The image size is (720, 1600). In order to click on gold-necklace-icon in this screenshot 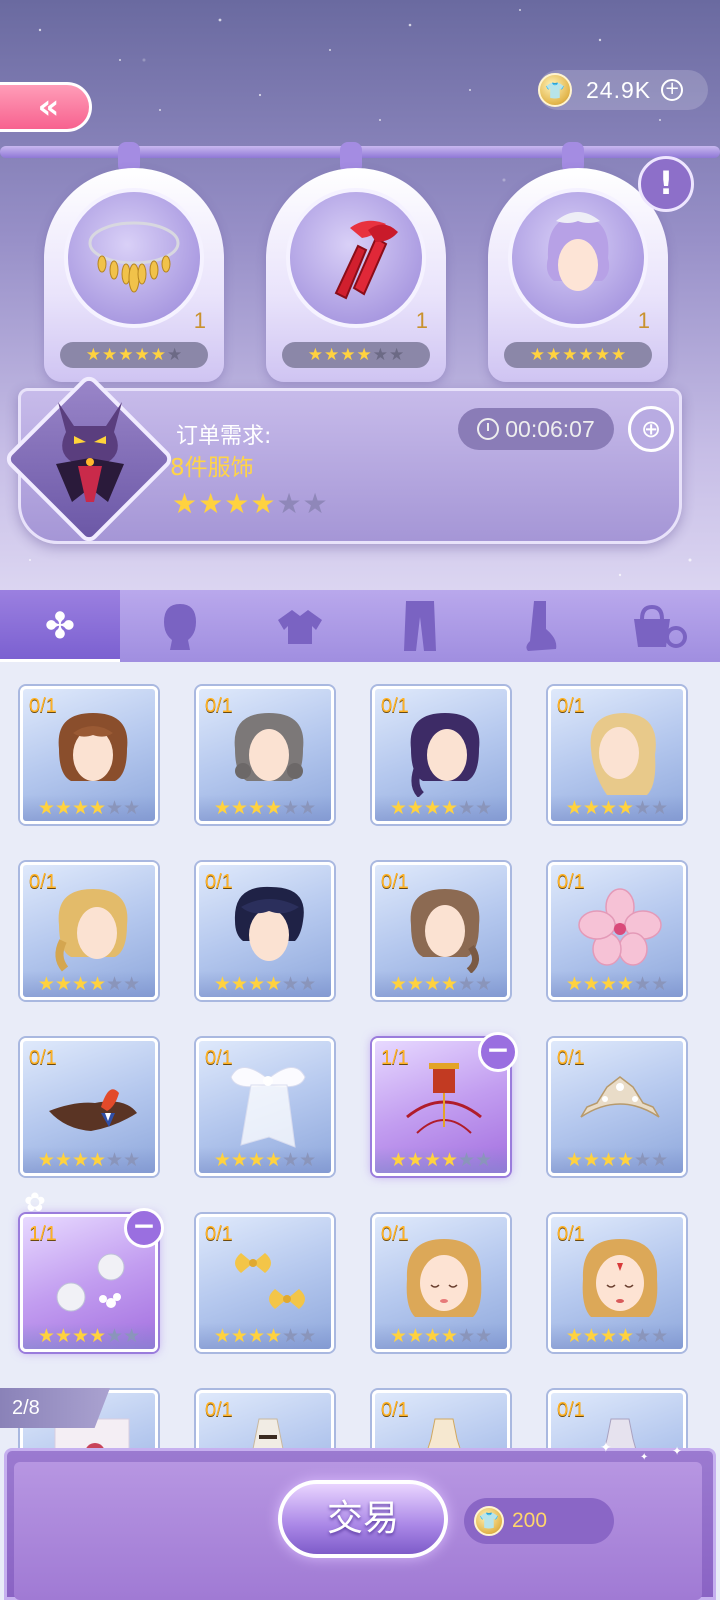, I will do `click(134, 257)`.